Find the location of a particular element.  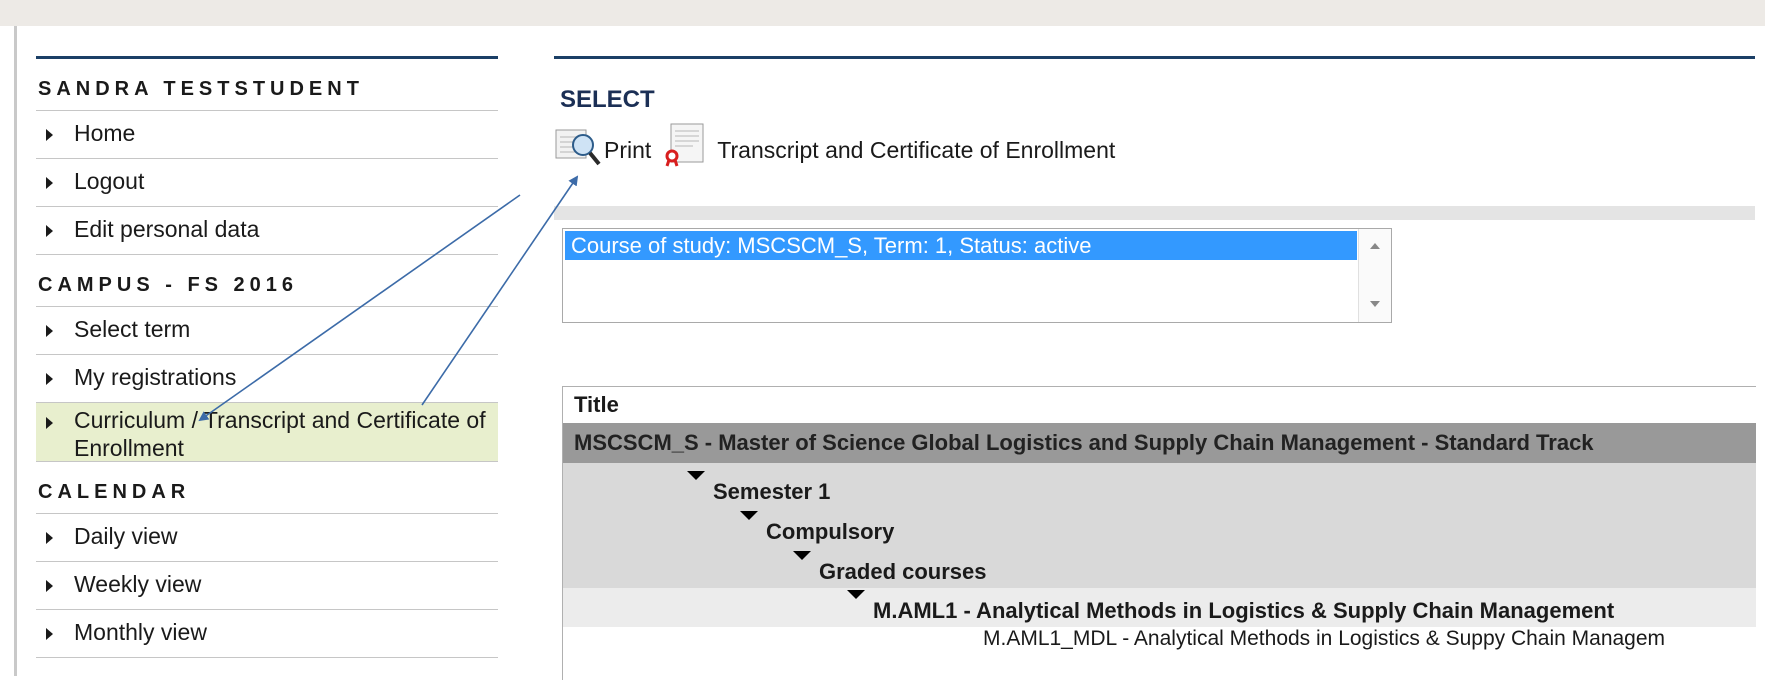

separator-bar is located at coordinates (1154, 213).